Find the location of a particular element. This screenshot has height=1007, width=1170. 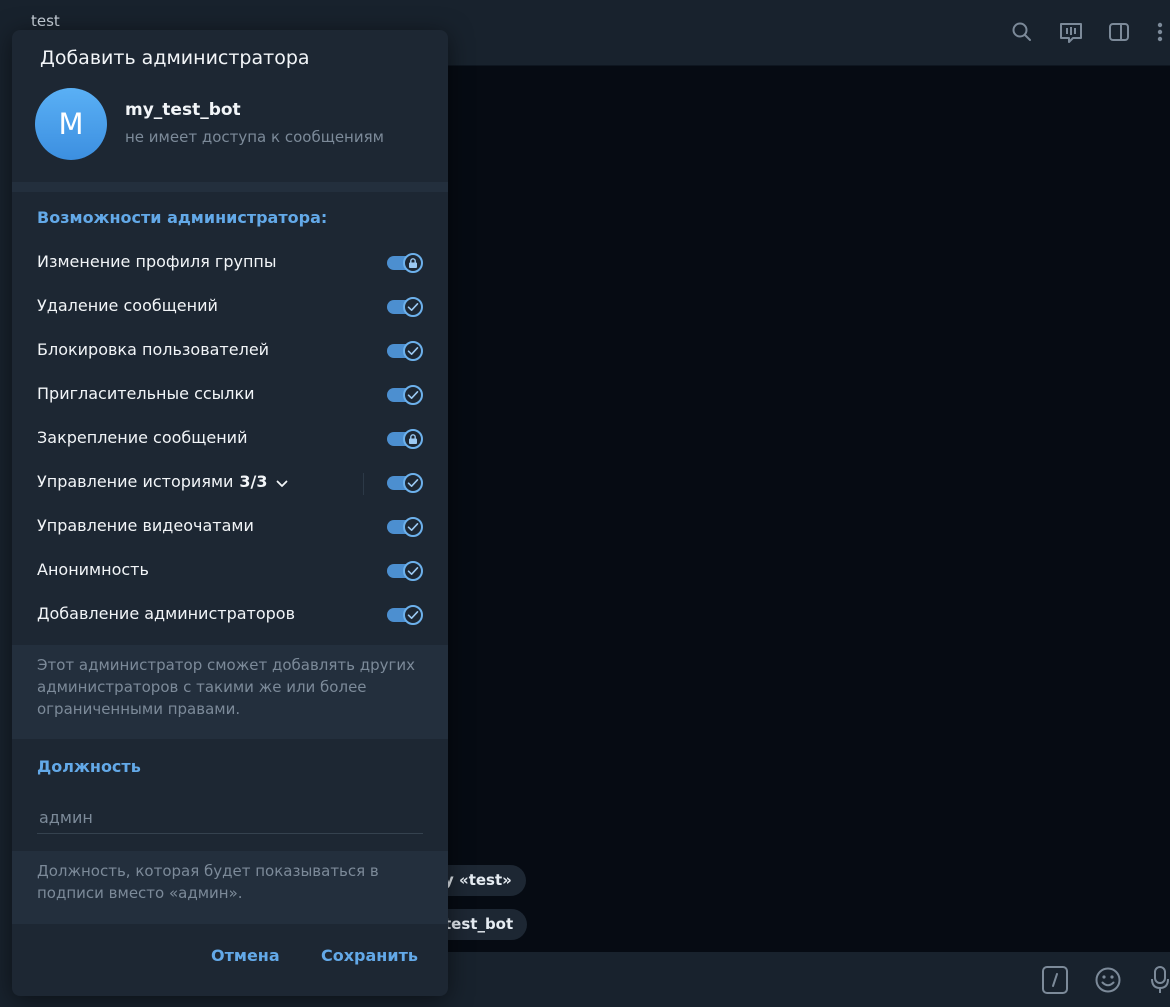

permission-row-invite-links: Пригласительные ссылки is located at coordinates (230, 395).